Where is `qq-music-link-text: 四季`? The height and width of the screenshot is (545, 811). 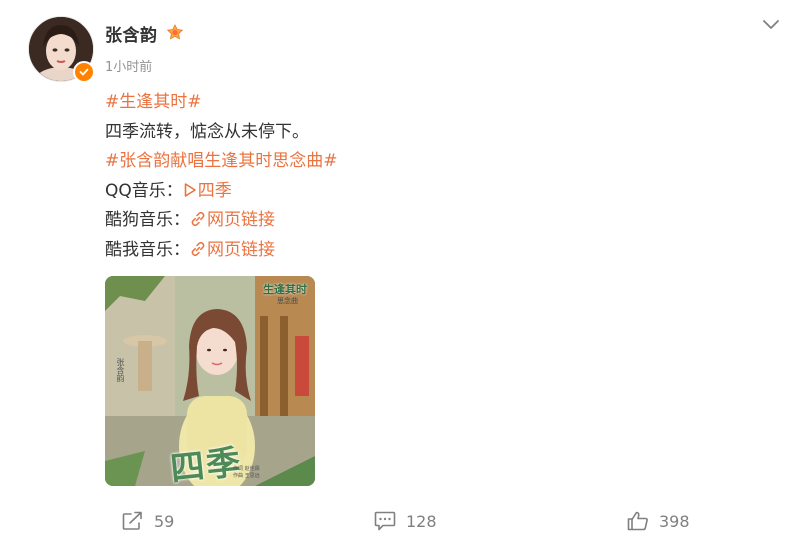
qq-music-link-text: 四季 is located at coordinates (215, 191).